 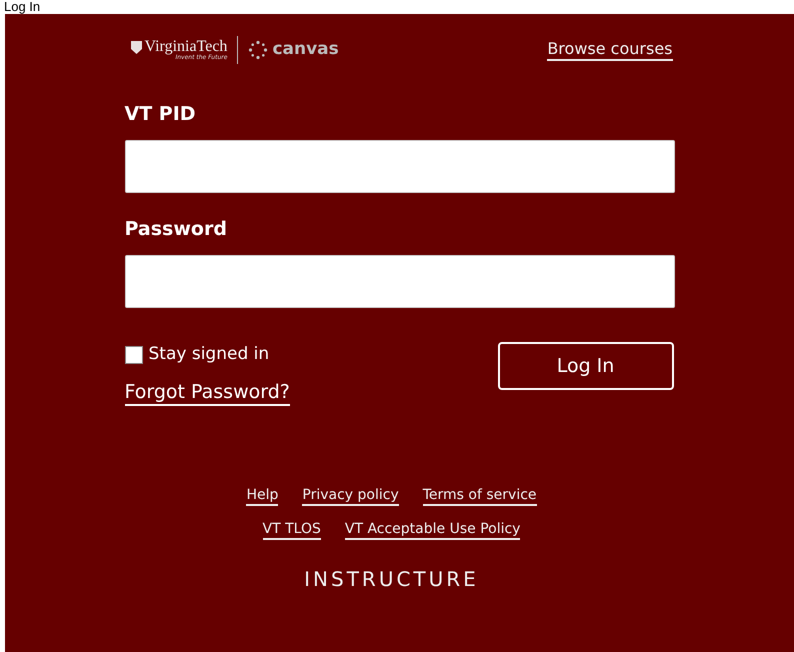 I want to click on browse-courses-link: Browse courses, so click(x=609, y=50).